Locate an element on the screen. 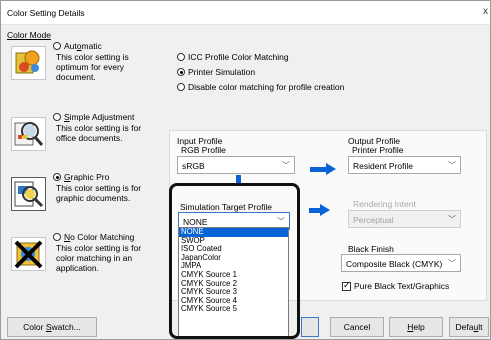 The height and width of the screenshot is (340, 491). printer-profile-value: Resident Profile is located at coordinates (383, 166).